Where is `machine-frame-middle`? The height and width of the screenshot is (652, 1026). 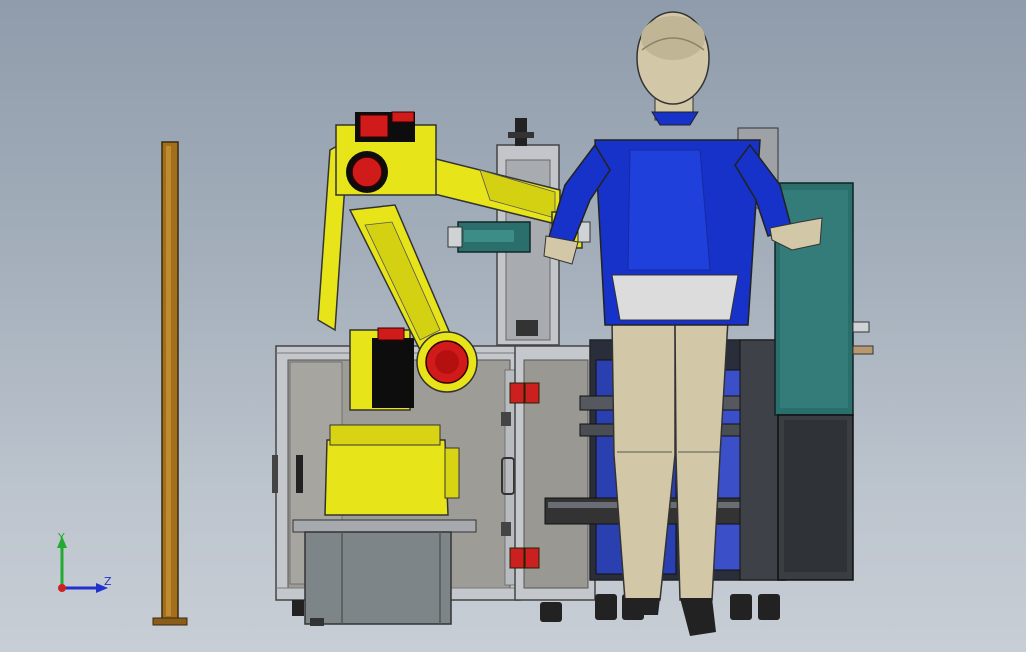 machine-frame-middle is located at coordinates (548, 473).